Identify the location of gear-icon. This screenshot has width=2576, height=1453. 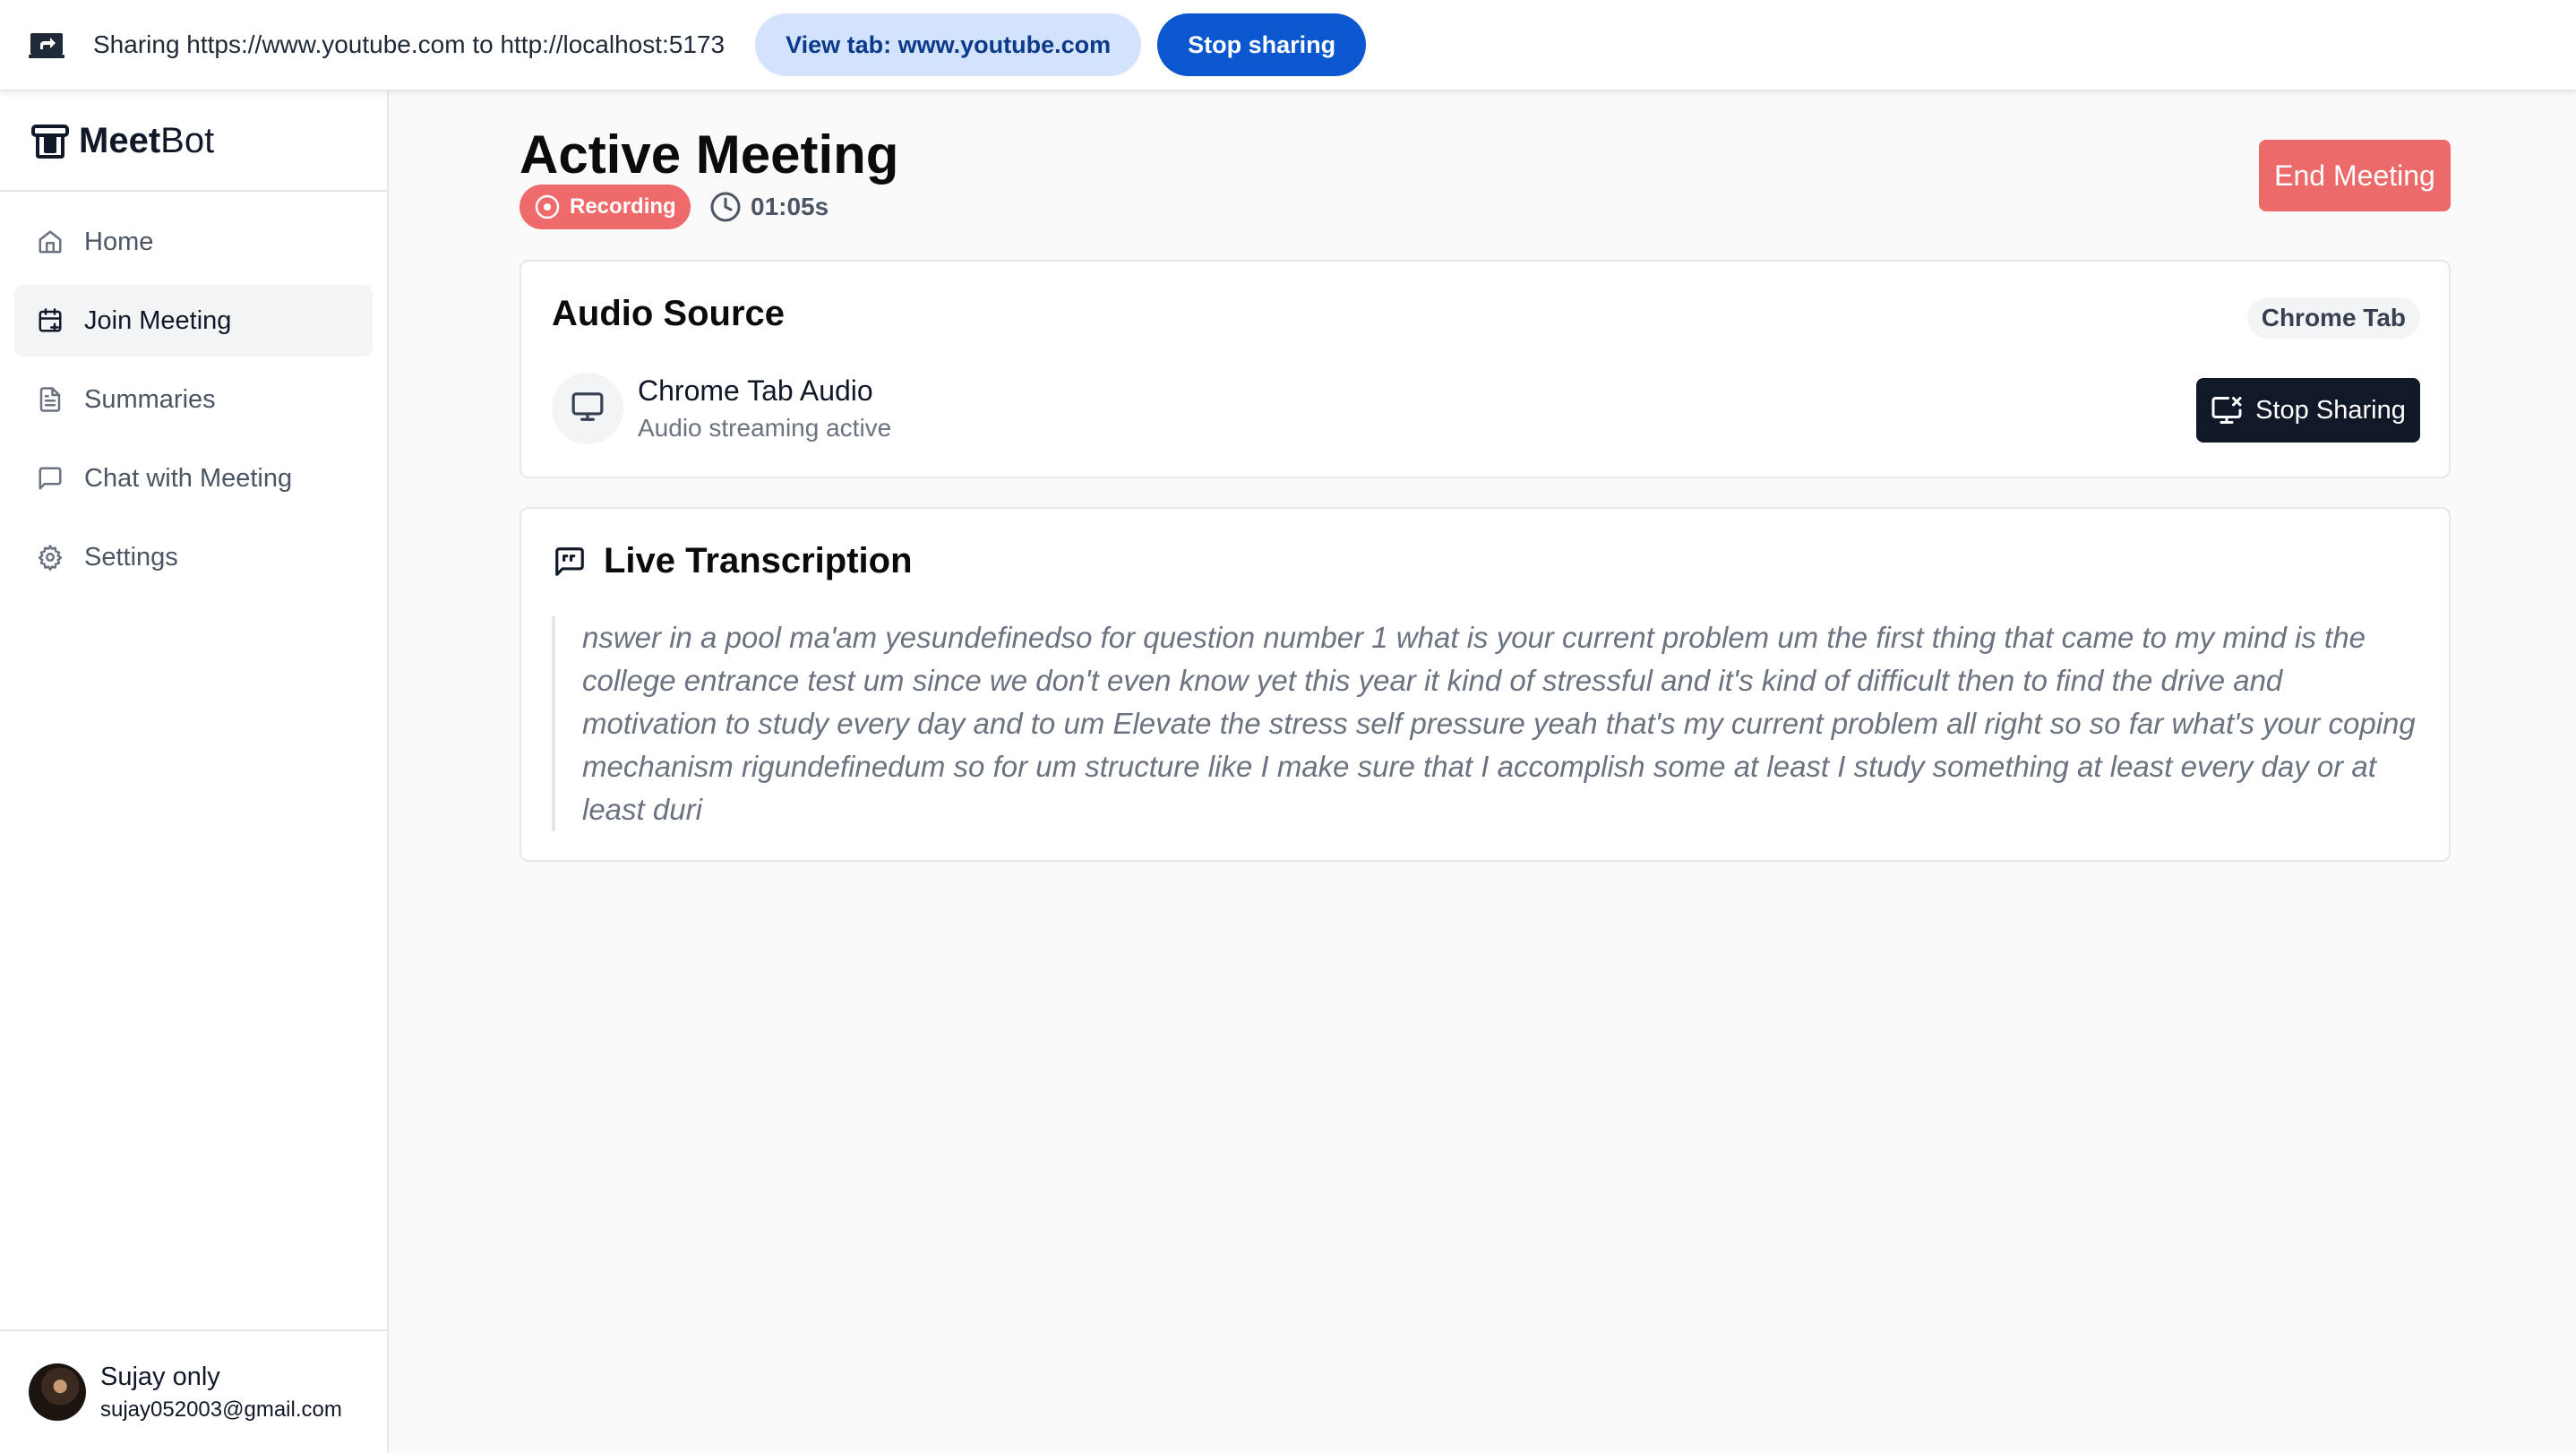
(50, 558).